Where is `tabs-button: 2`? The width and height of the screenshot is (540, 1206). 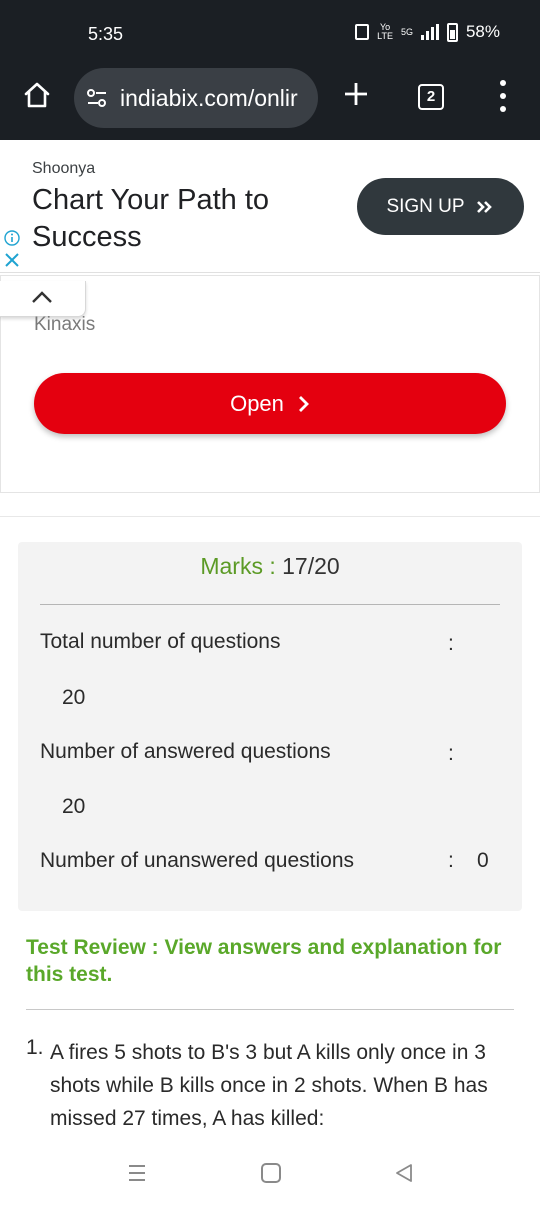
tabs-button: 2 is located at coordinates (431, 97).